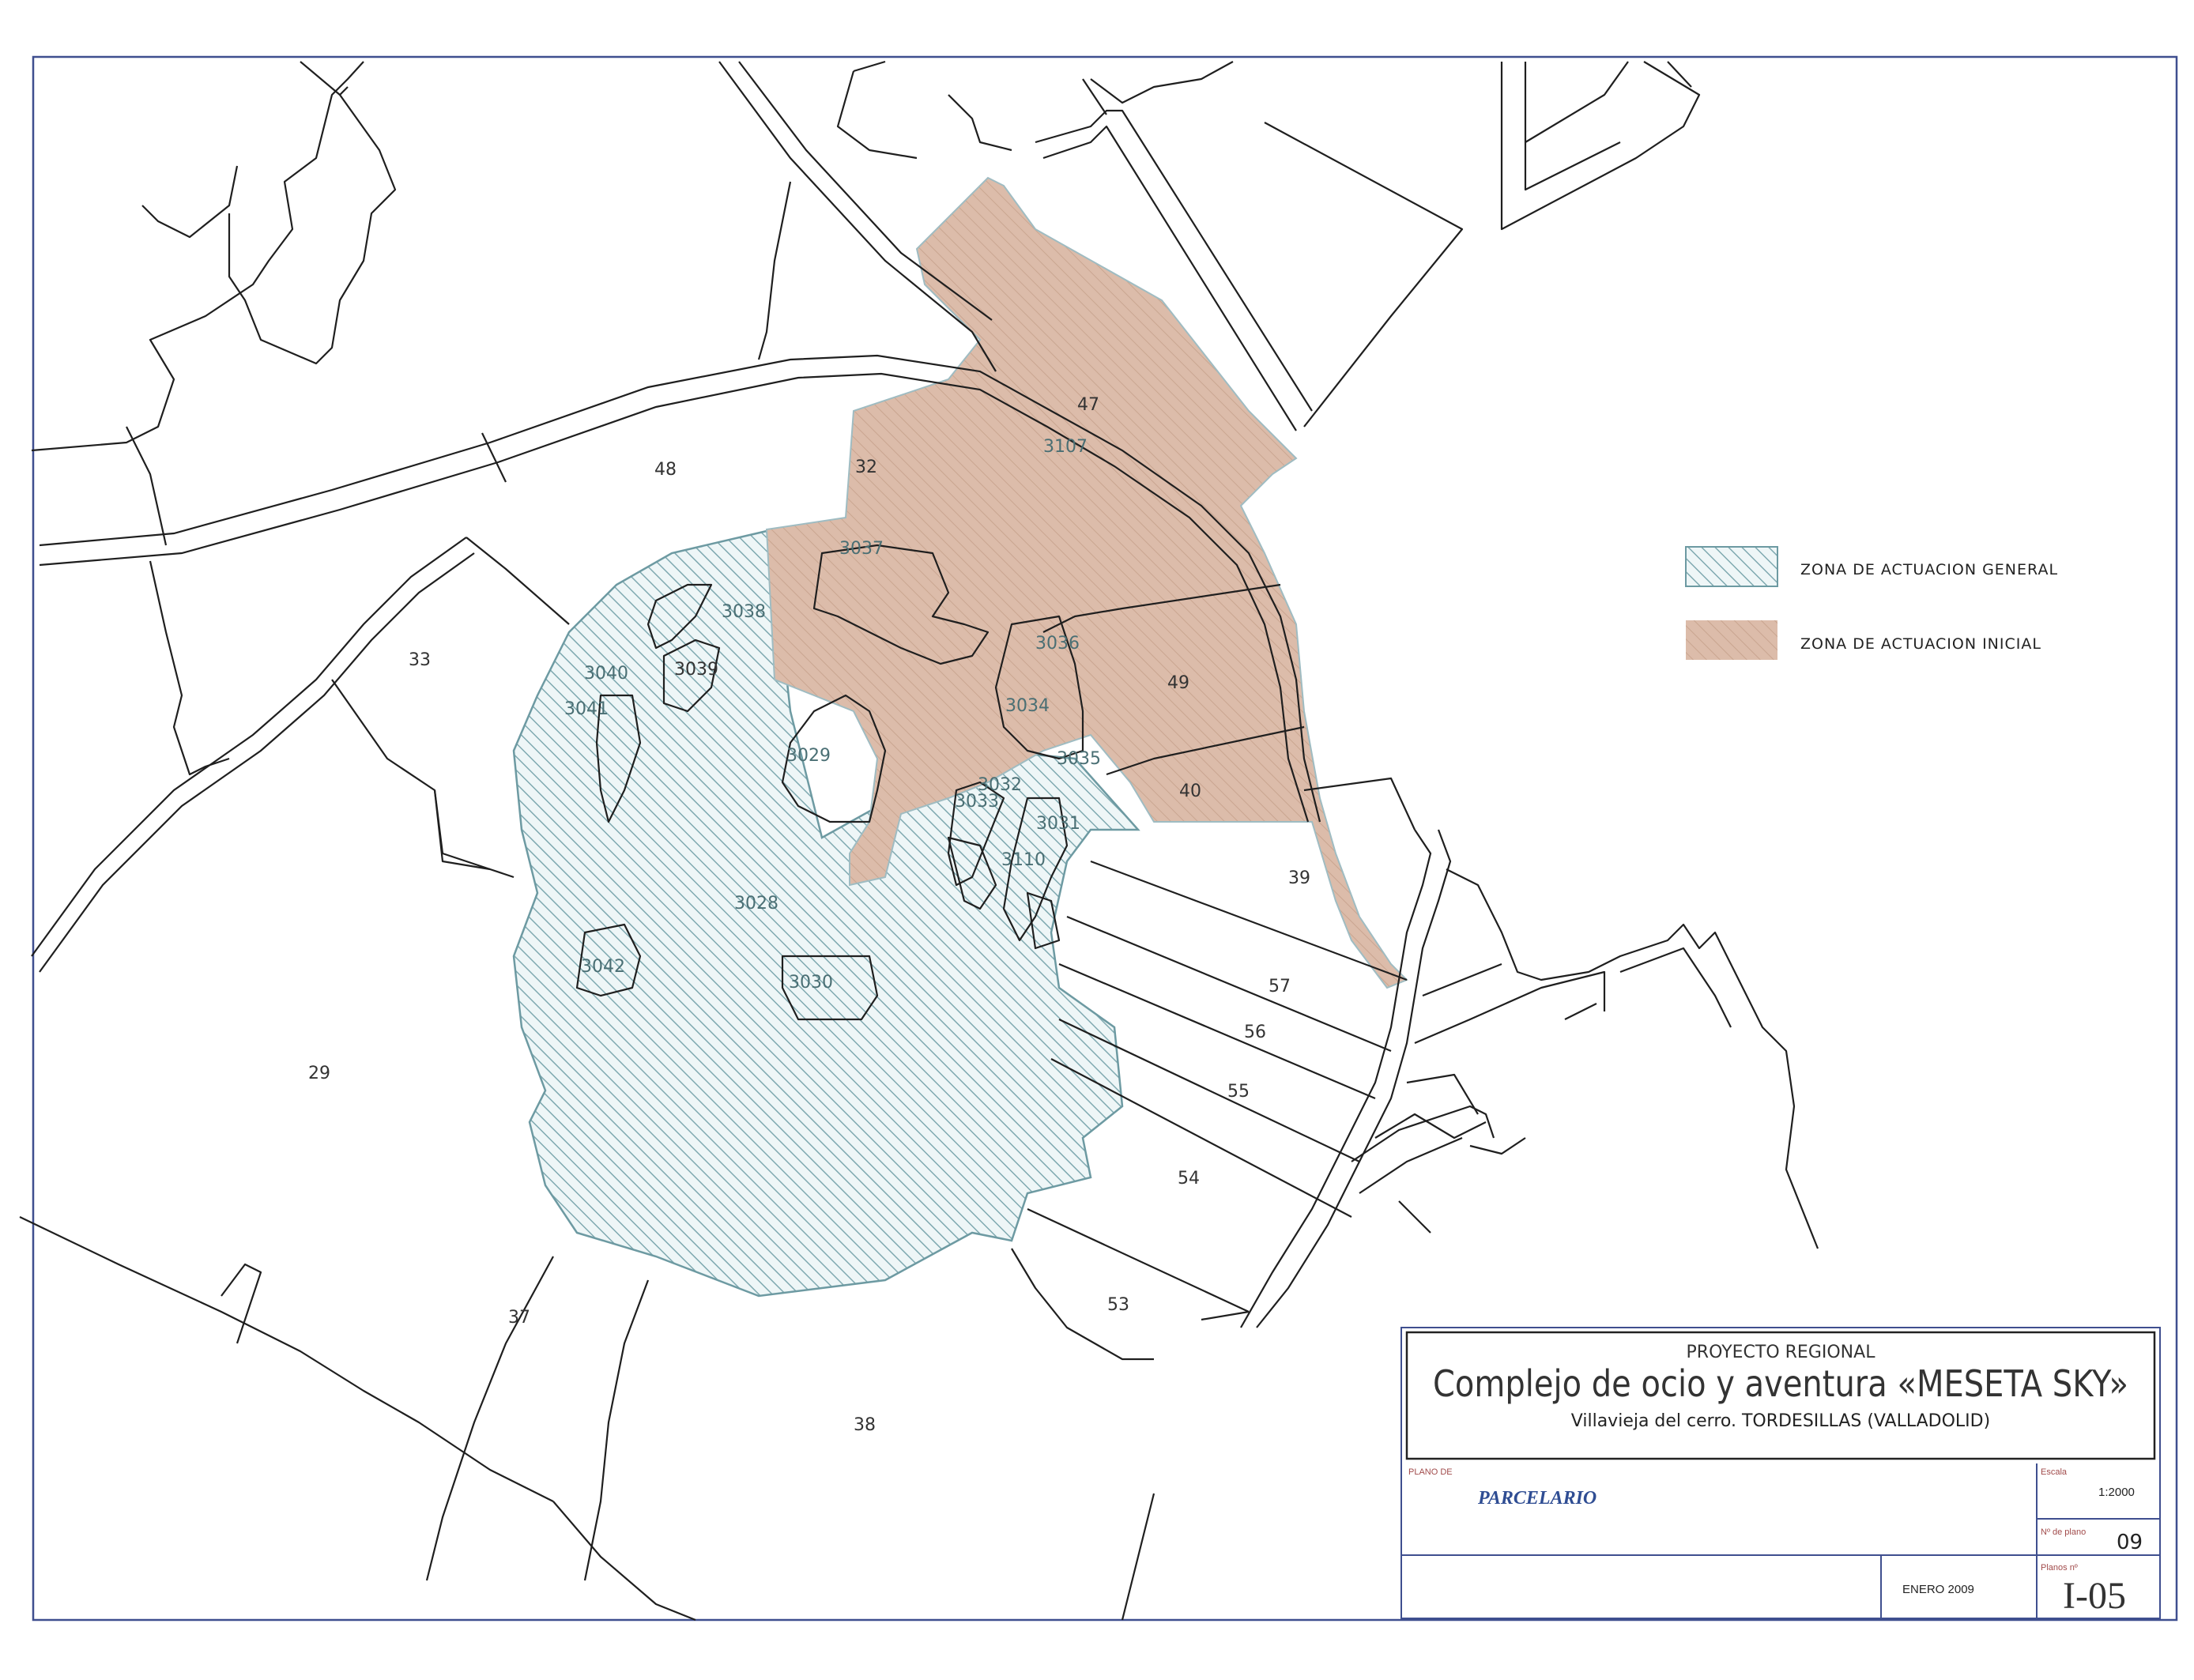 The image size is (2194, 1680). I want to click on parcel-label-49: 49, so click(1178, 683).